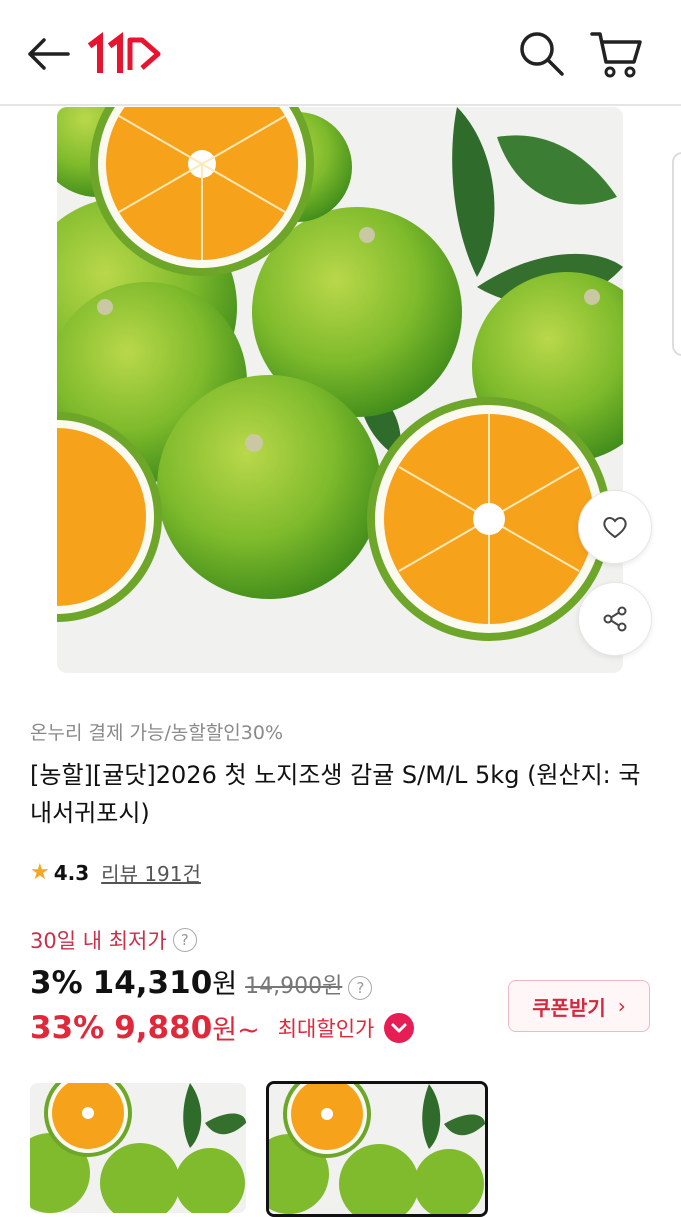 This screenshot has width=681, height=1217. Describe the element at coordinates (152, 983) in the screenshot. I see `sale-price: 14,310` at that location.